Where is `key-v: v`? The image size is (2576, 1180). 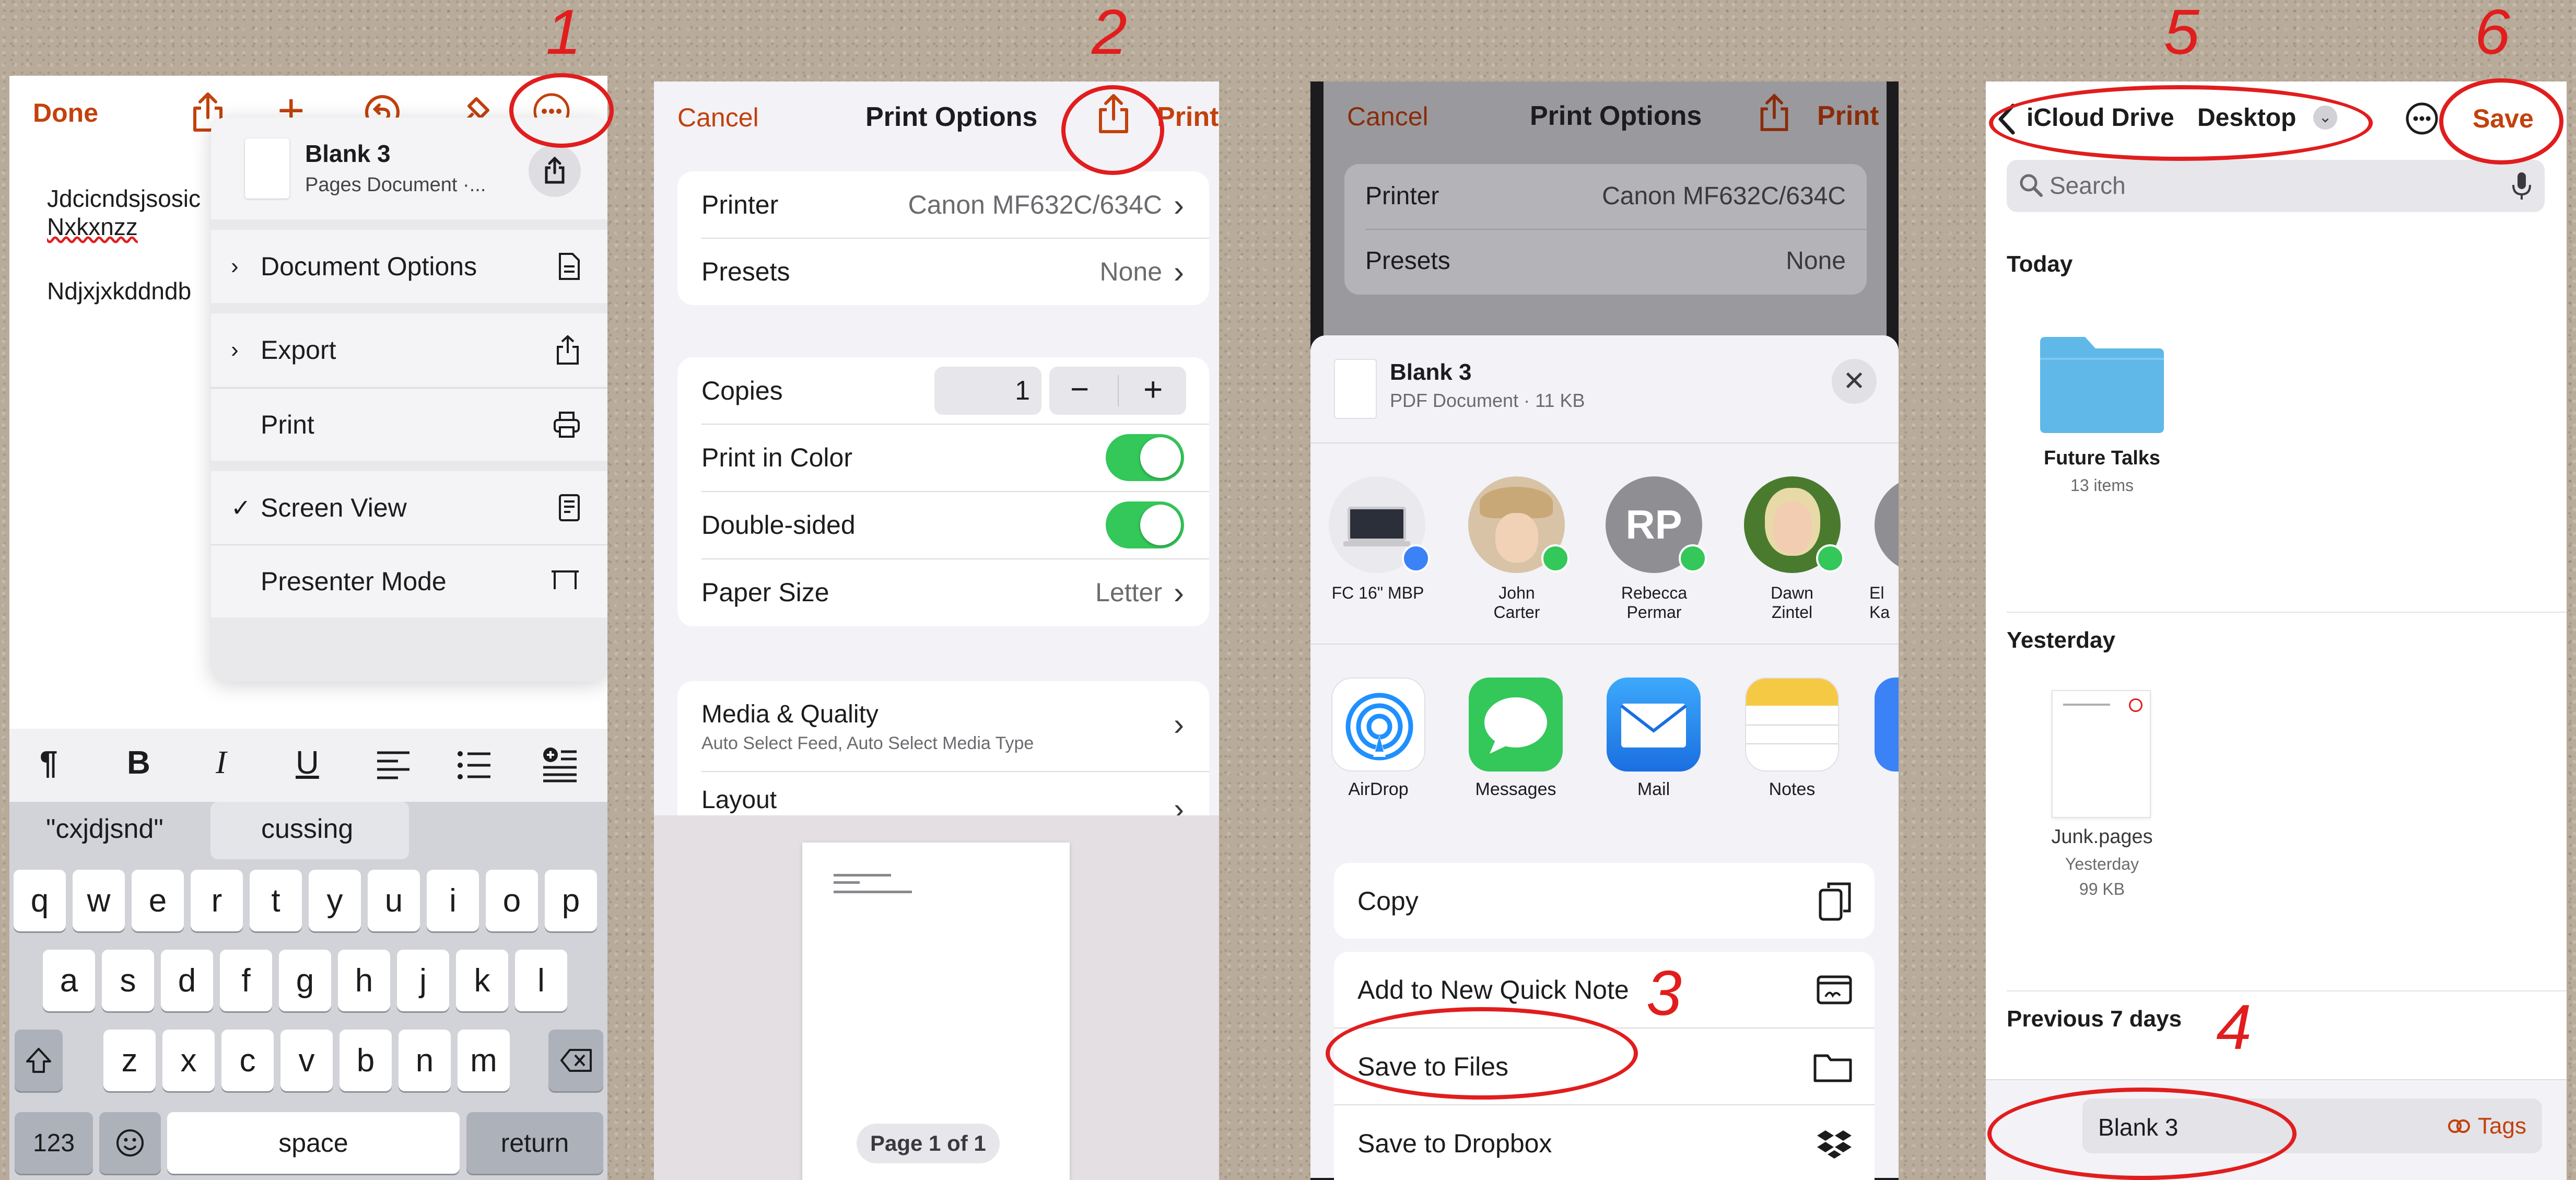
key-v: v is located at coordinates (306, 1060).